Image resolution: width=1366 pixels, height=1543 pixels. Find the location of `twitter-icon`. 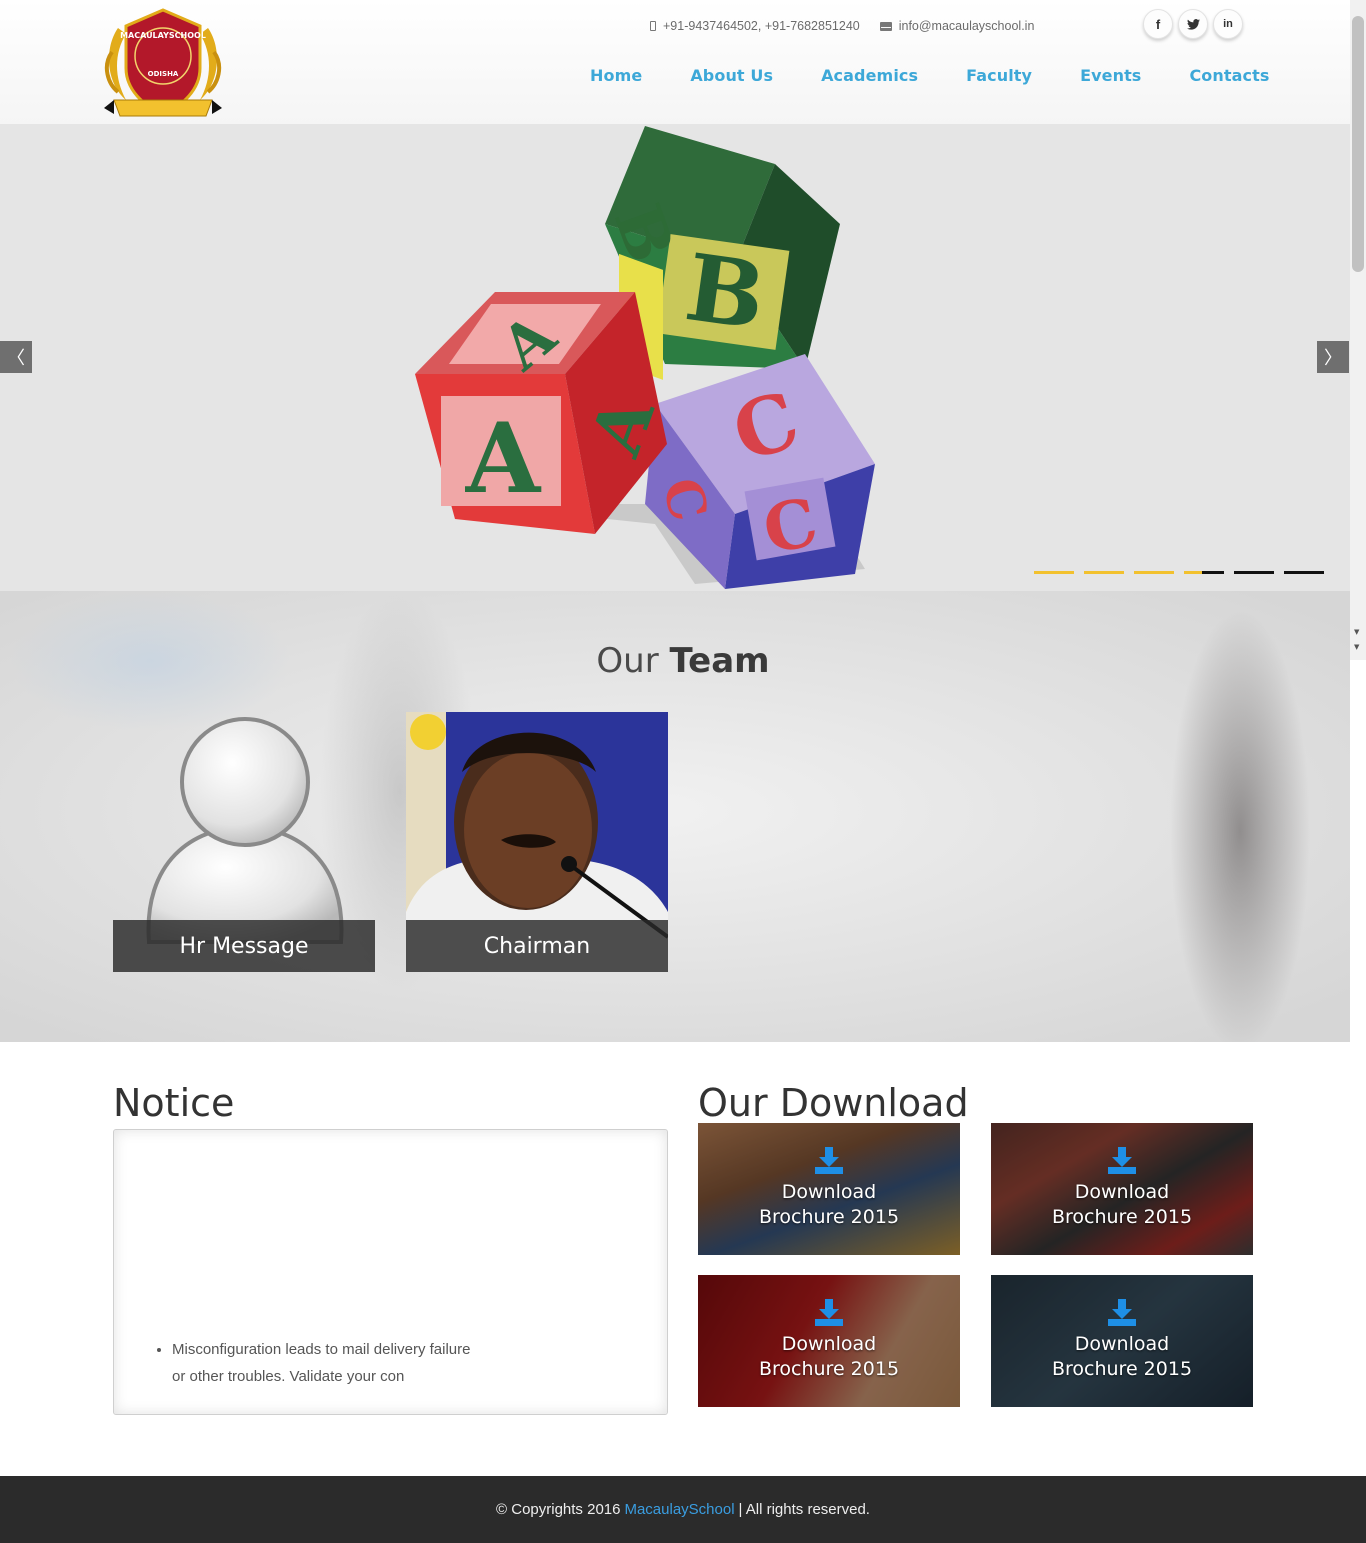

twitter-icon is located at coordinates (1193, 24).